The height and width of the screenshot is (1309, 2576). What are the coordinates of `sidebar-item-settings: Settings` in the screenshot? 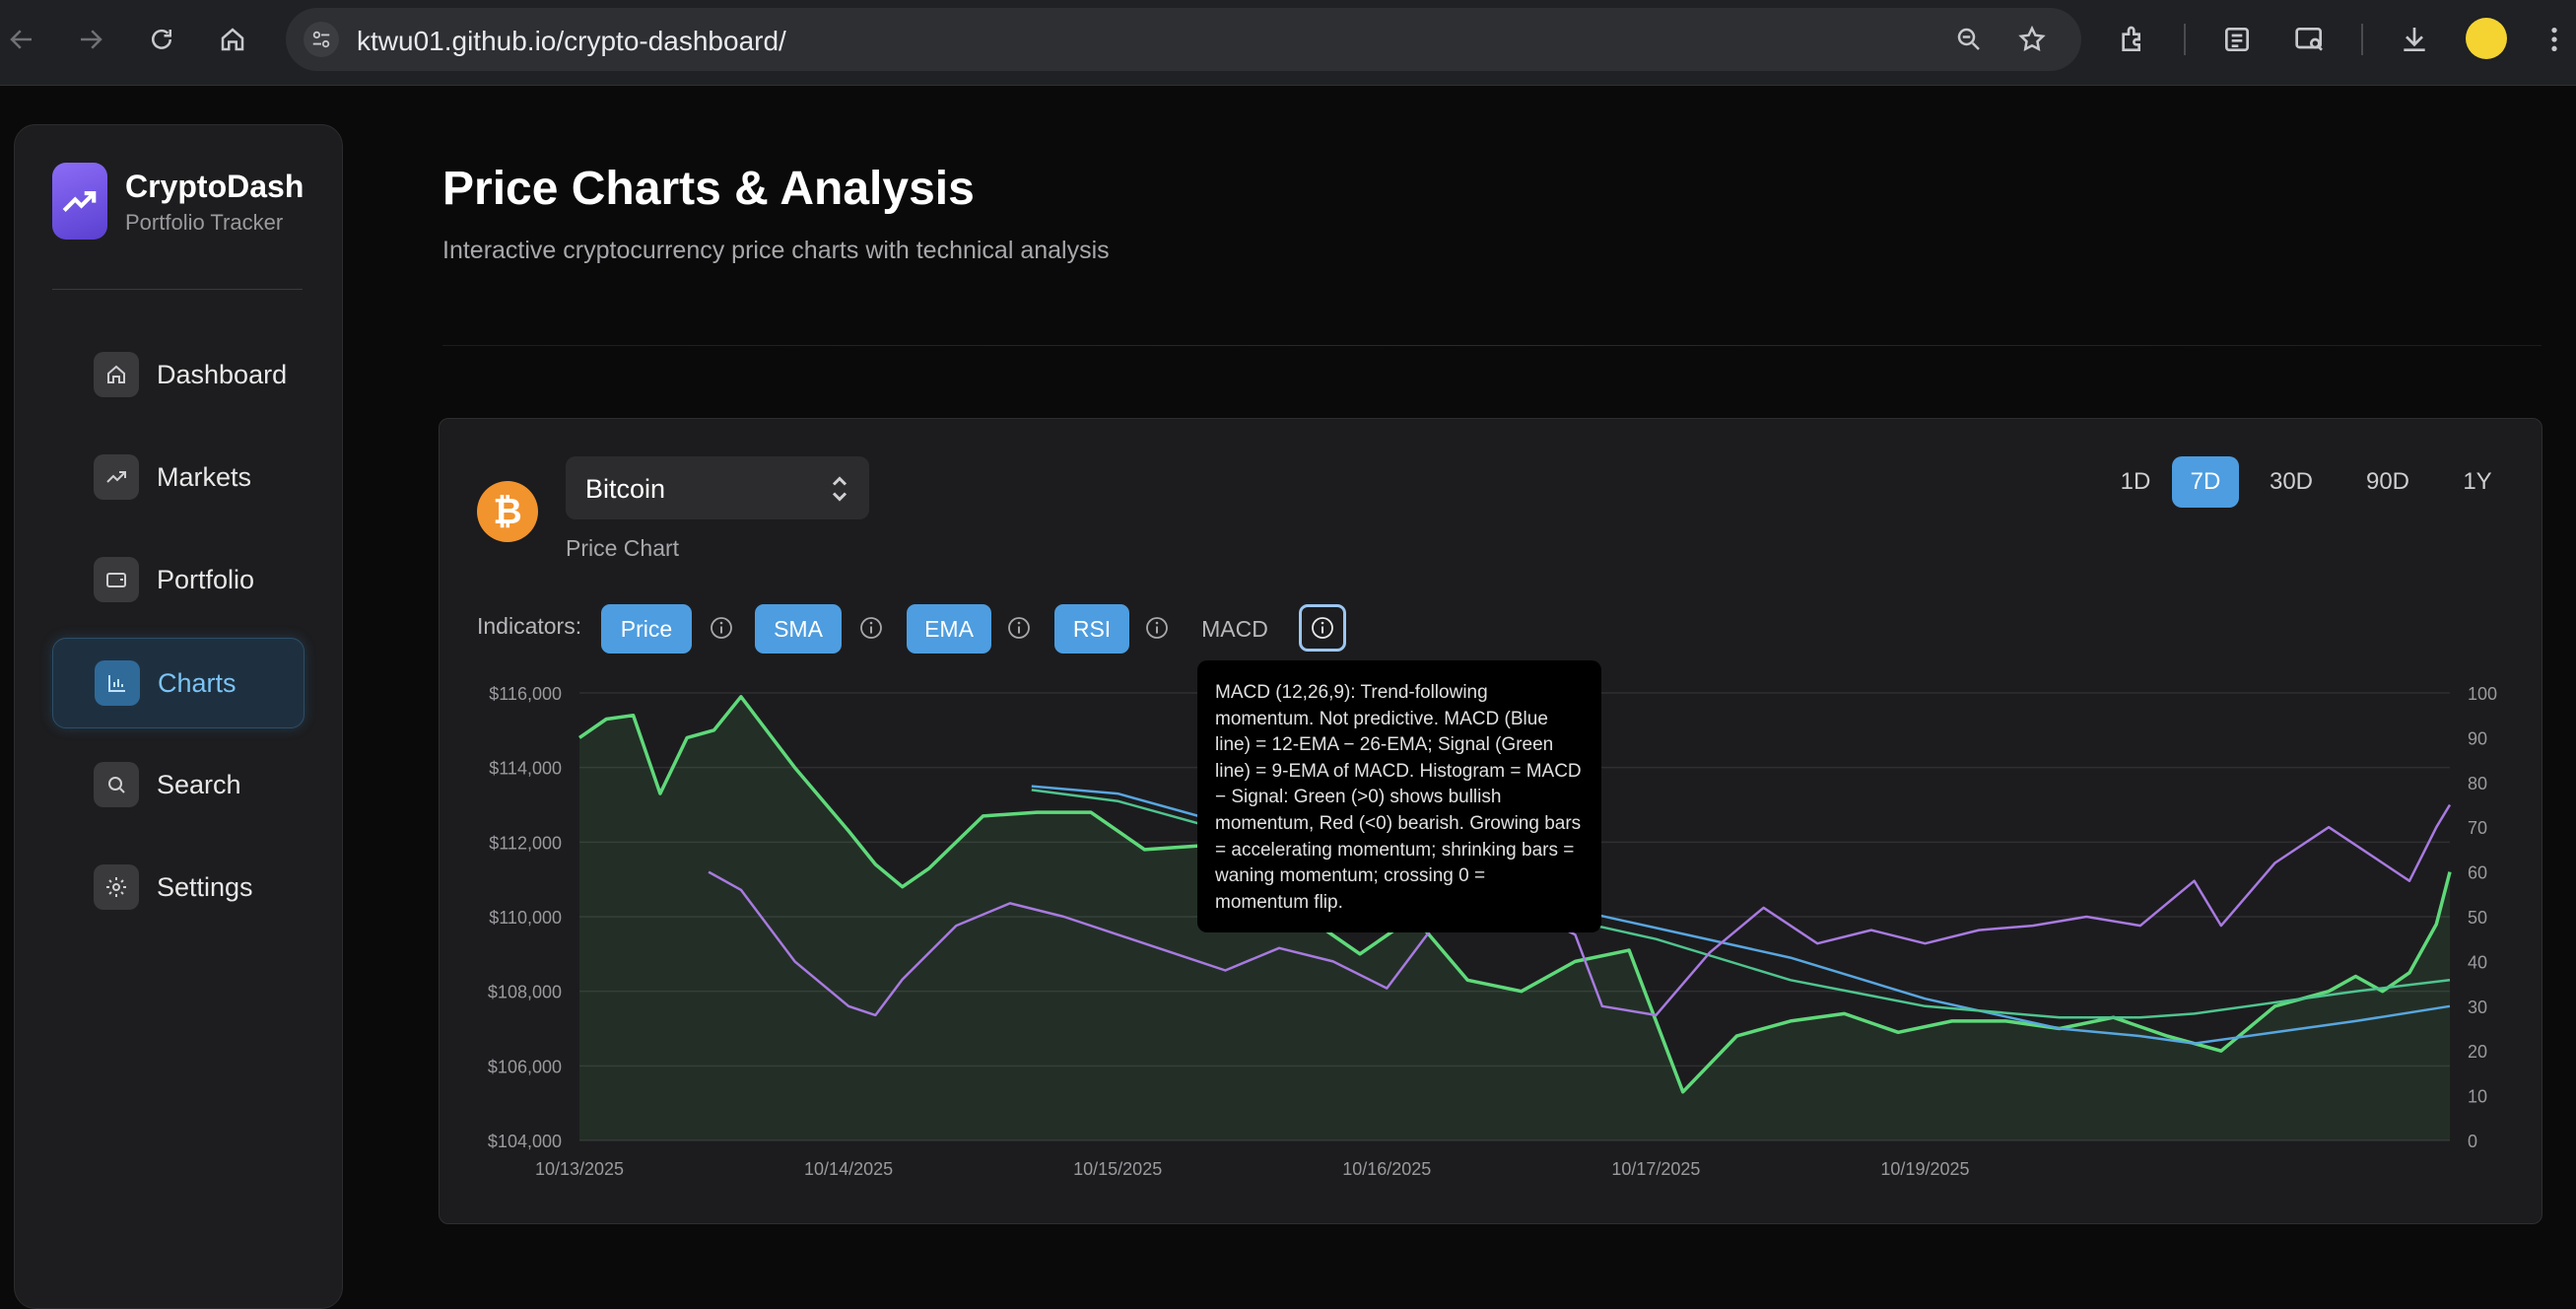 It's located at (177, 887).